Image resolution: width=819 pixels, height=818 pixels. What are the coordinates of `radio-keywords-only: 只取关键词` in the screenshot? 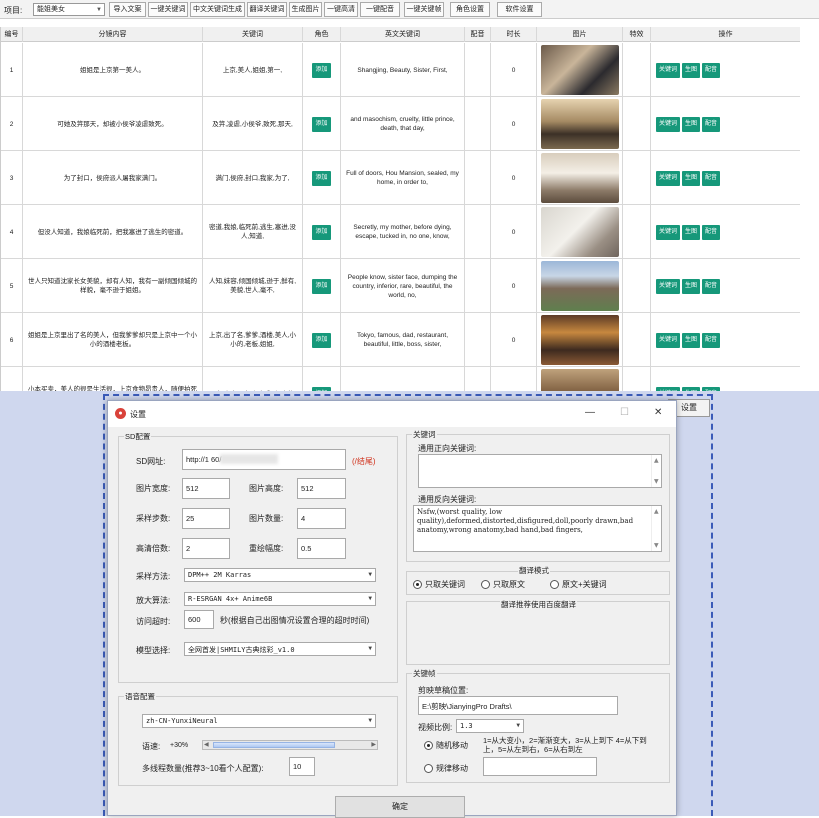 It's located at (439, 584).